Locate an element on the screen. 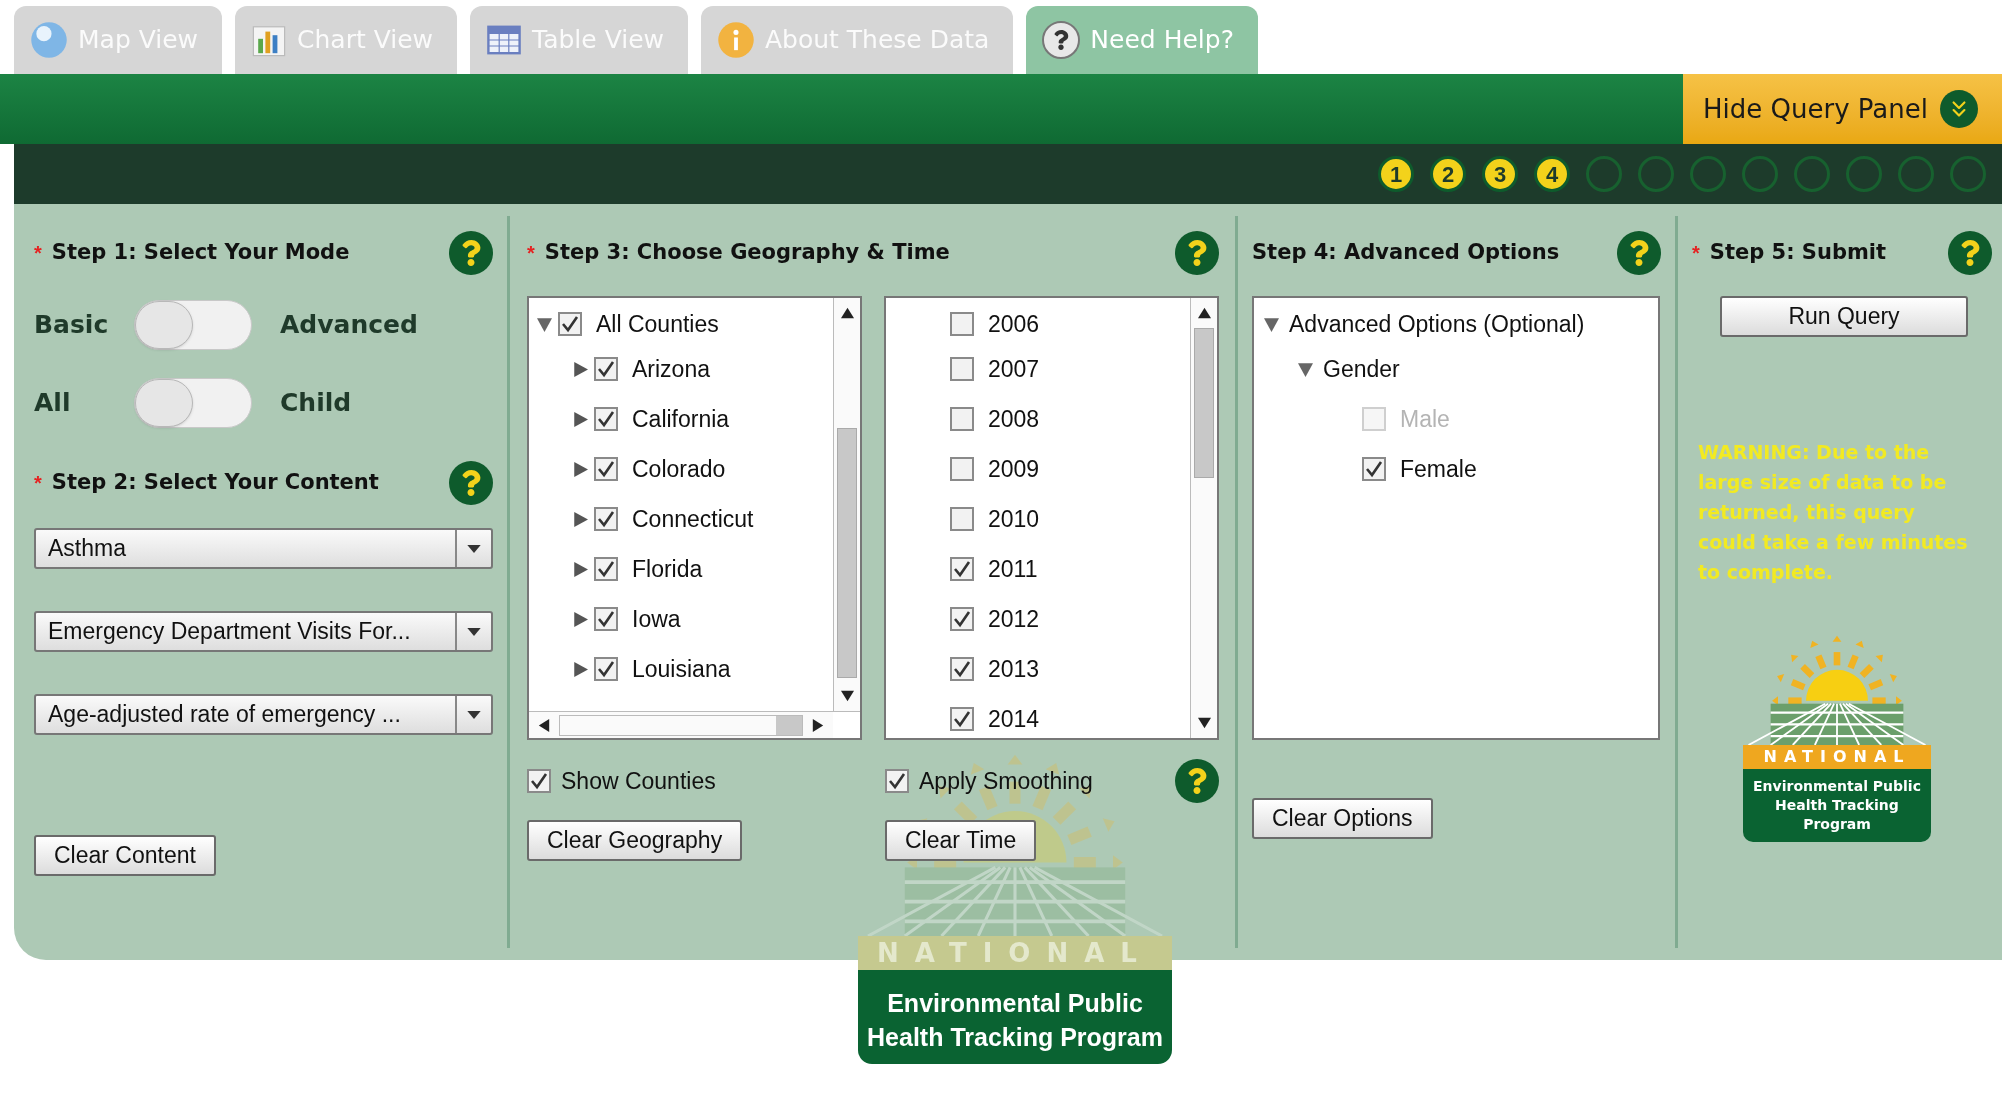 The image size is (2002, 1098). year-label: 2011 is located at coordinates (1013, 569).